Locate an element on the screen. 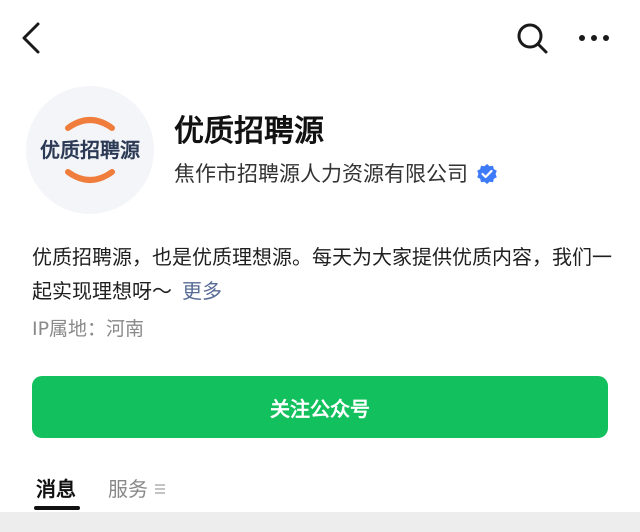 This screenshot has width=640, height=532. tab-services: 服务 is located at coordinates (137, 489).